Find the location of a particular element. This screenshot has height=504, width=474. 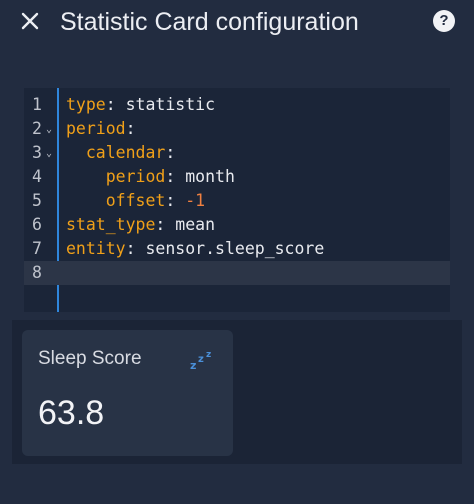

yaml-value: statistic is located at coordinates (170, 104).